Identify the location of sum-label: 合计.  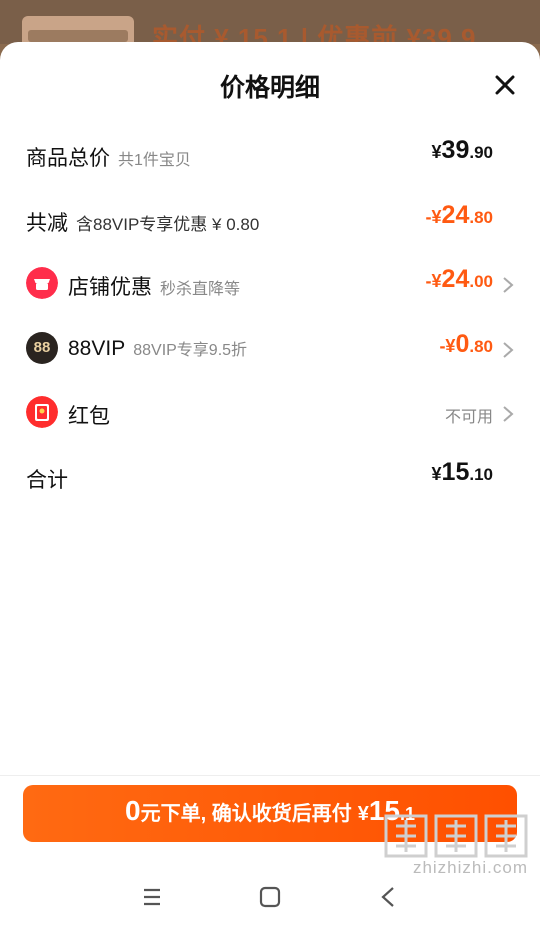
(47, 480).